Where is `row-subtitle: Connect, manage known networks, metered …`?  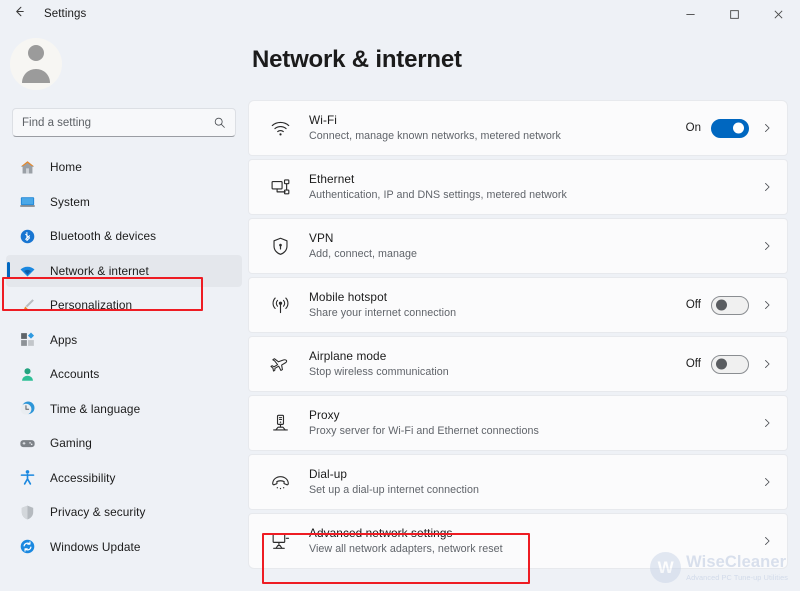
row-subtitle: Connect, manage known networks, metered … is located at coordinates (435, 136).